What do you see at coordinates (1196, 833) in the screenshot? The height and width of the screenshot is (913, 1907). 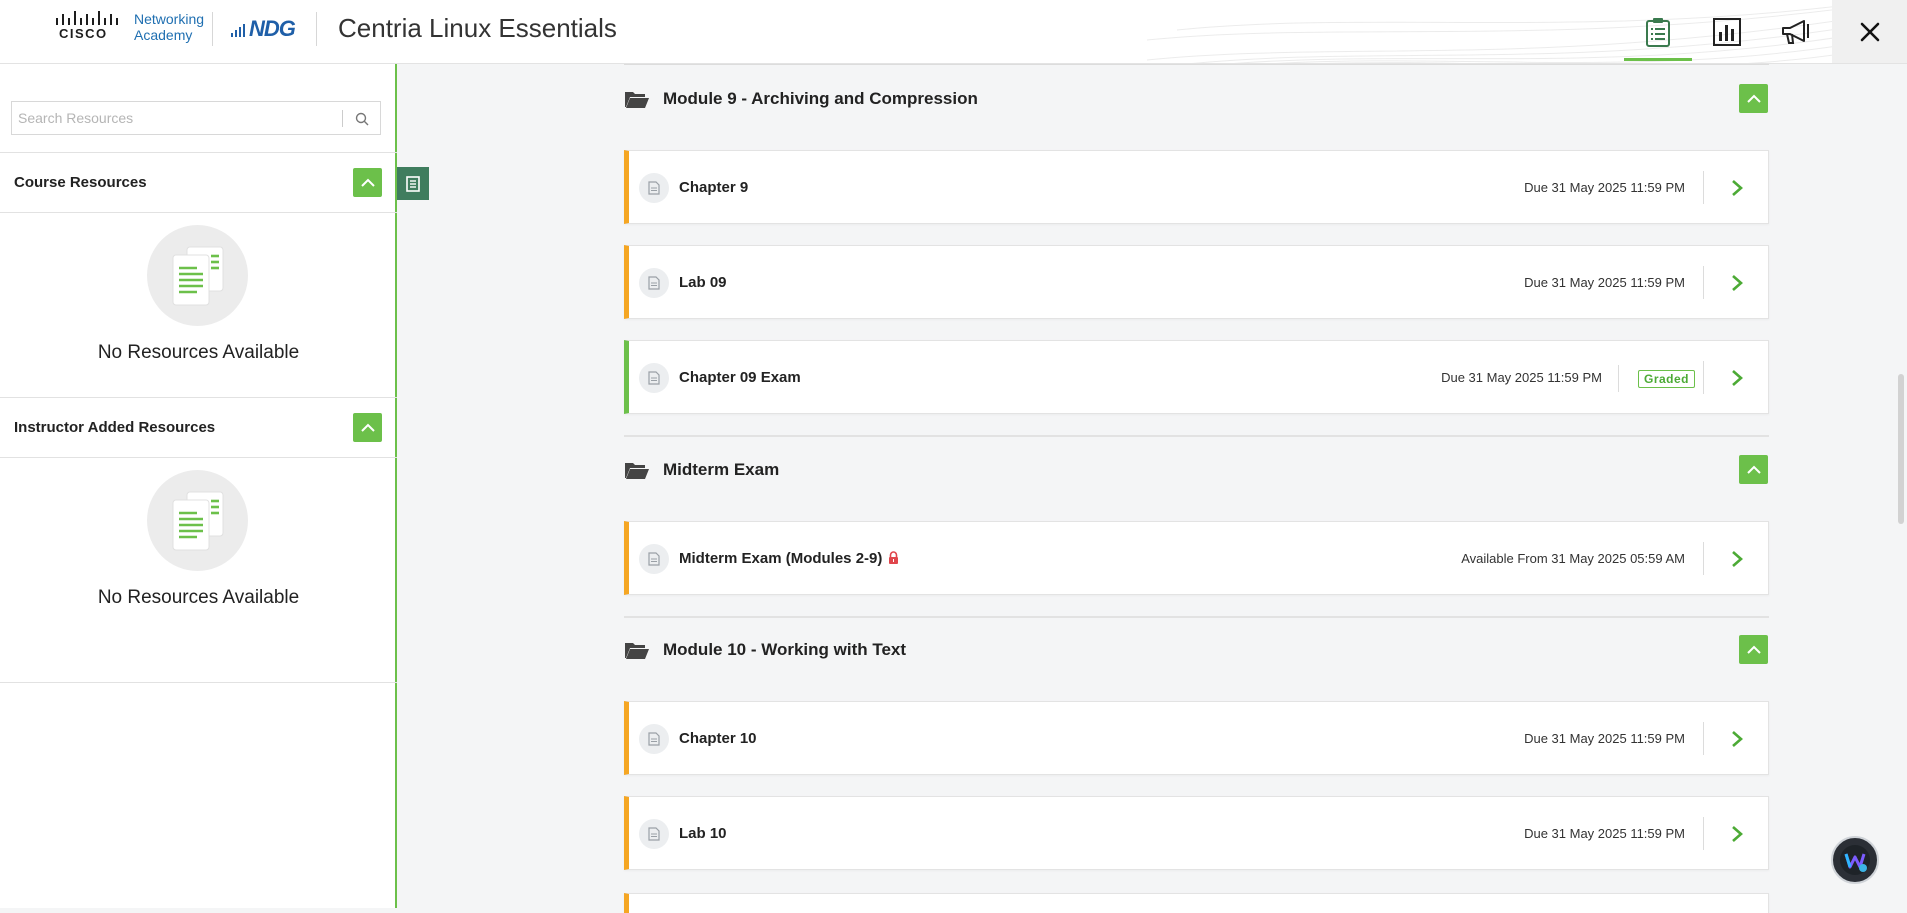 I see `assignment-card: Lab 10 Due 31 May 2025 11:59 PM` at bounding box center [1196, 833].